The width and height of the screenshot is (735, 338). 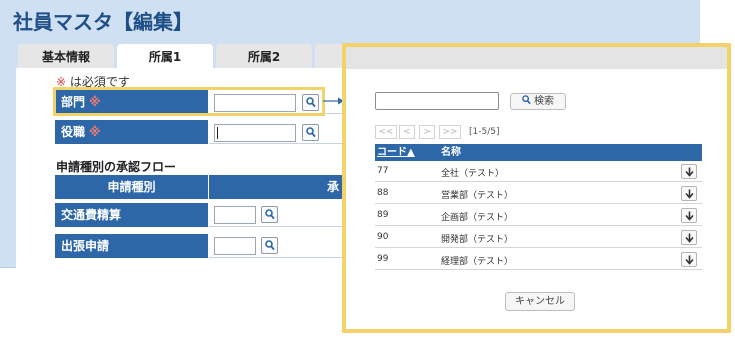 What do you see at coordinates (538, 193) in the screenshot?
I see `result-row: 88 営業部（テスト）` at bounding box center [538, 193].